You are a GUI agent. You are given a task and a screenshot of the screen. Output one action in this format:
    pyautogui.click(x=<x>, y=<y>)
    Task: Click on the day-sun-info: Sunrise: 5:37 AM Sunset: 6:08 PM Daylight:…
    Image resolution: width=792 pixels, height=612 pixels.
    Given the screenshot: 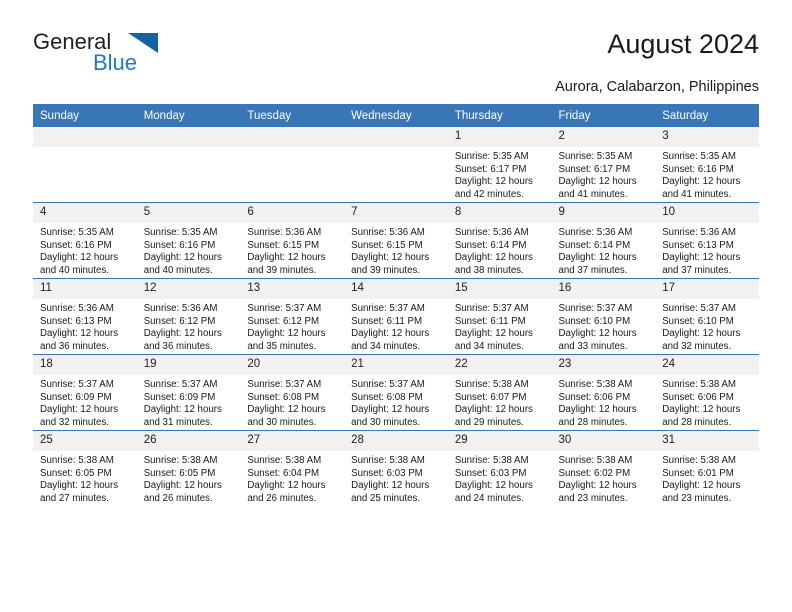 What is the action you would take?
    pyautogui.click(x=292, y=402)
    